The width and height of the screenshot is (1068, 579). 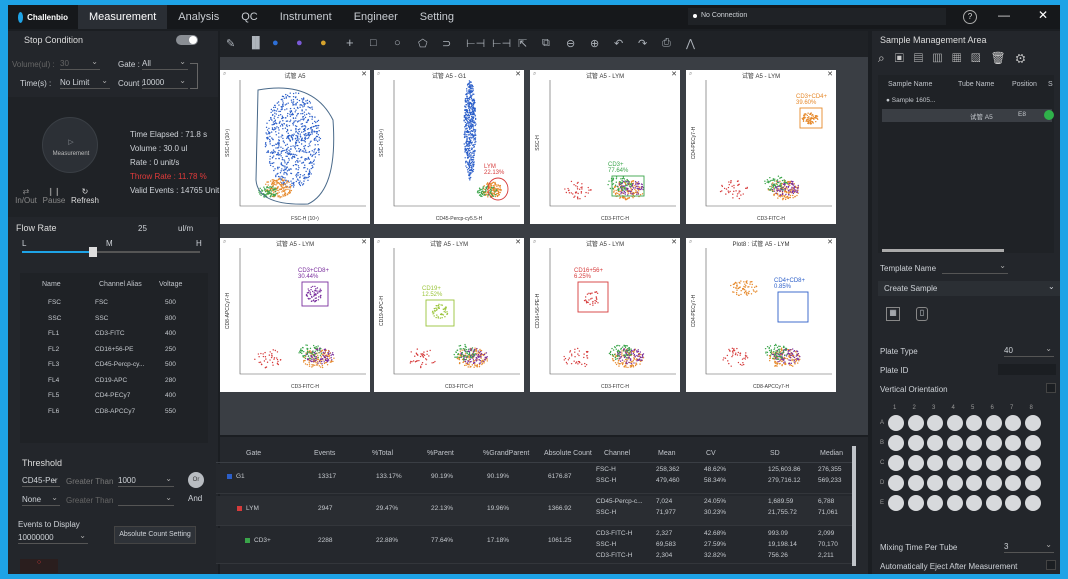 I want to click on close-button: ✕, so click(x=1043, y=15).